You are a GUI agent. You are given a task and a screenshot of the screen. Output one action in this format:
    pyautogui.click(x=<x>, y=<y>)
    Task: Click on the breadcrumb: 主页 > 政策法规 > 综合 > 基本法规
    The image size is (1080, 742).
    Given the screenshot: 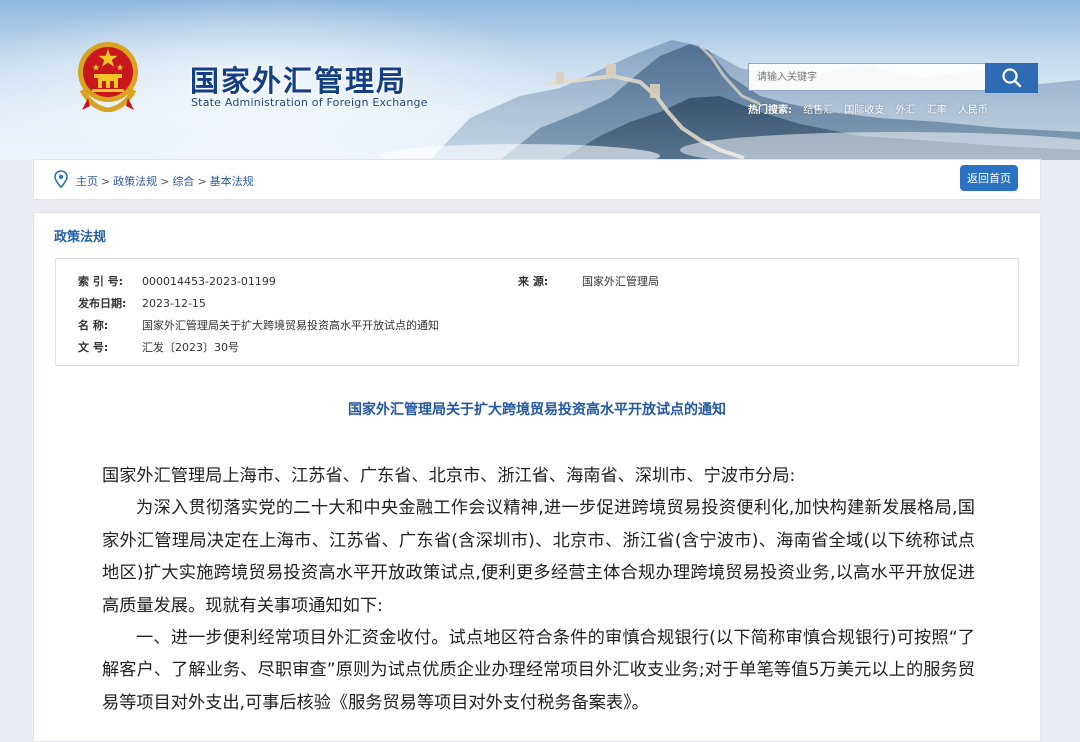 What is the action you would take?
    pyautogui.click(x=165, y=181)
    